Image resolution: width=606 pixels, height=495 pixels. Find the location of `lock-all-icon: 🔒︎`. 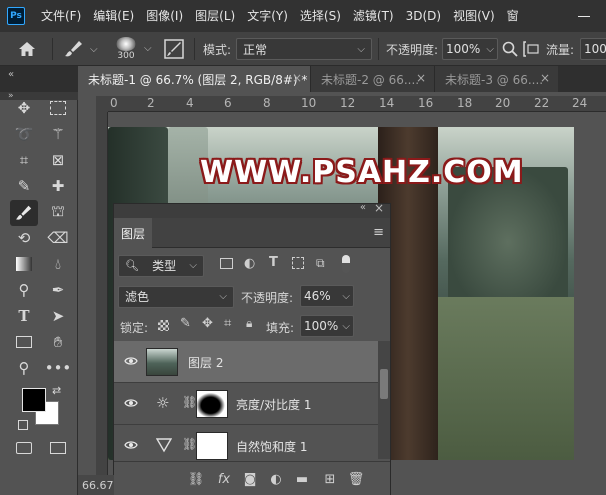

lock-all-icon: 🔒︎ is located at coordinates (249, 323).